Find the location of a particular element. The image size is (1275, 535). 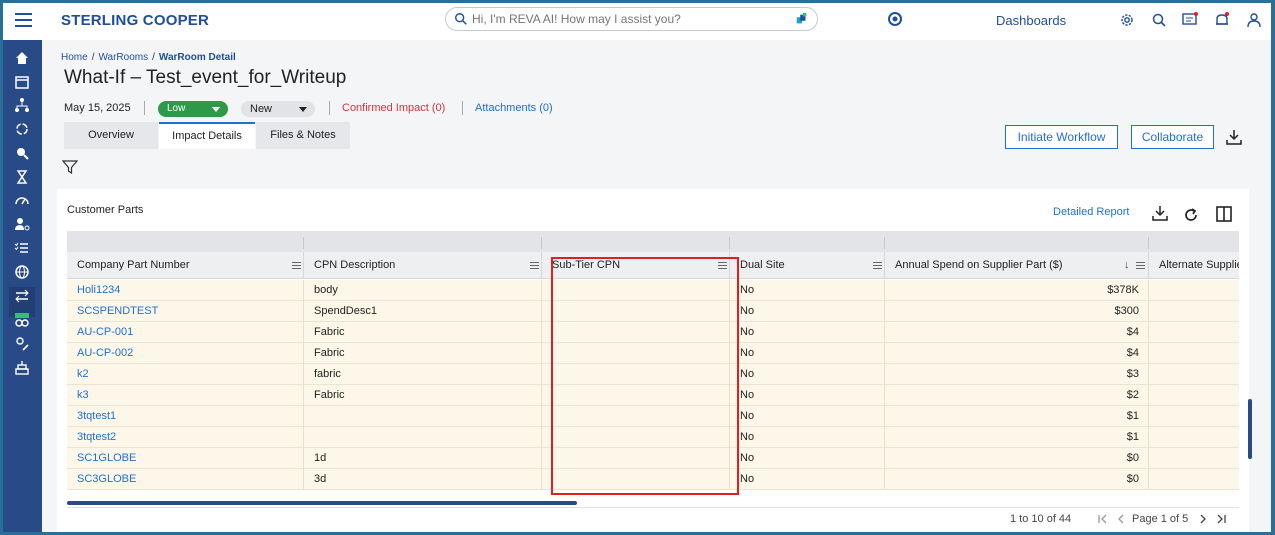

table-row: k3 Fabric No $2 is located at coordinates (653, 395).